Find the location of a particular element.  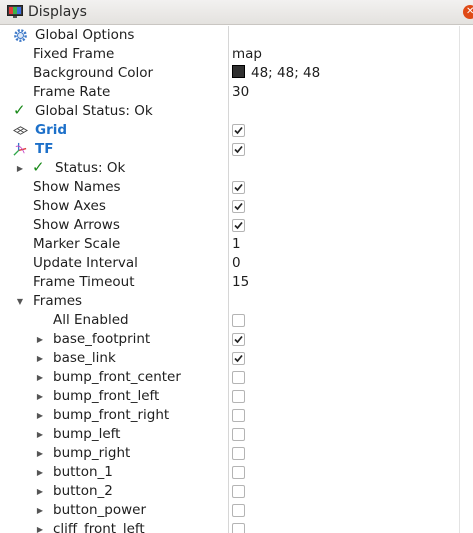

update-interval-value: 0 is located at coordinates (236, 263).